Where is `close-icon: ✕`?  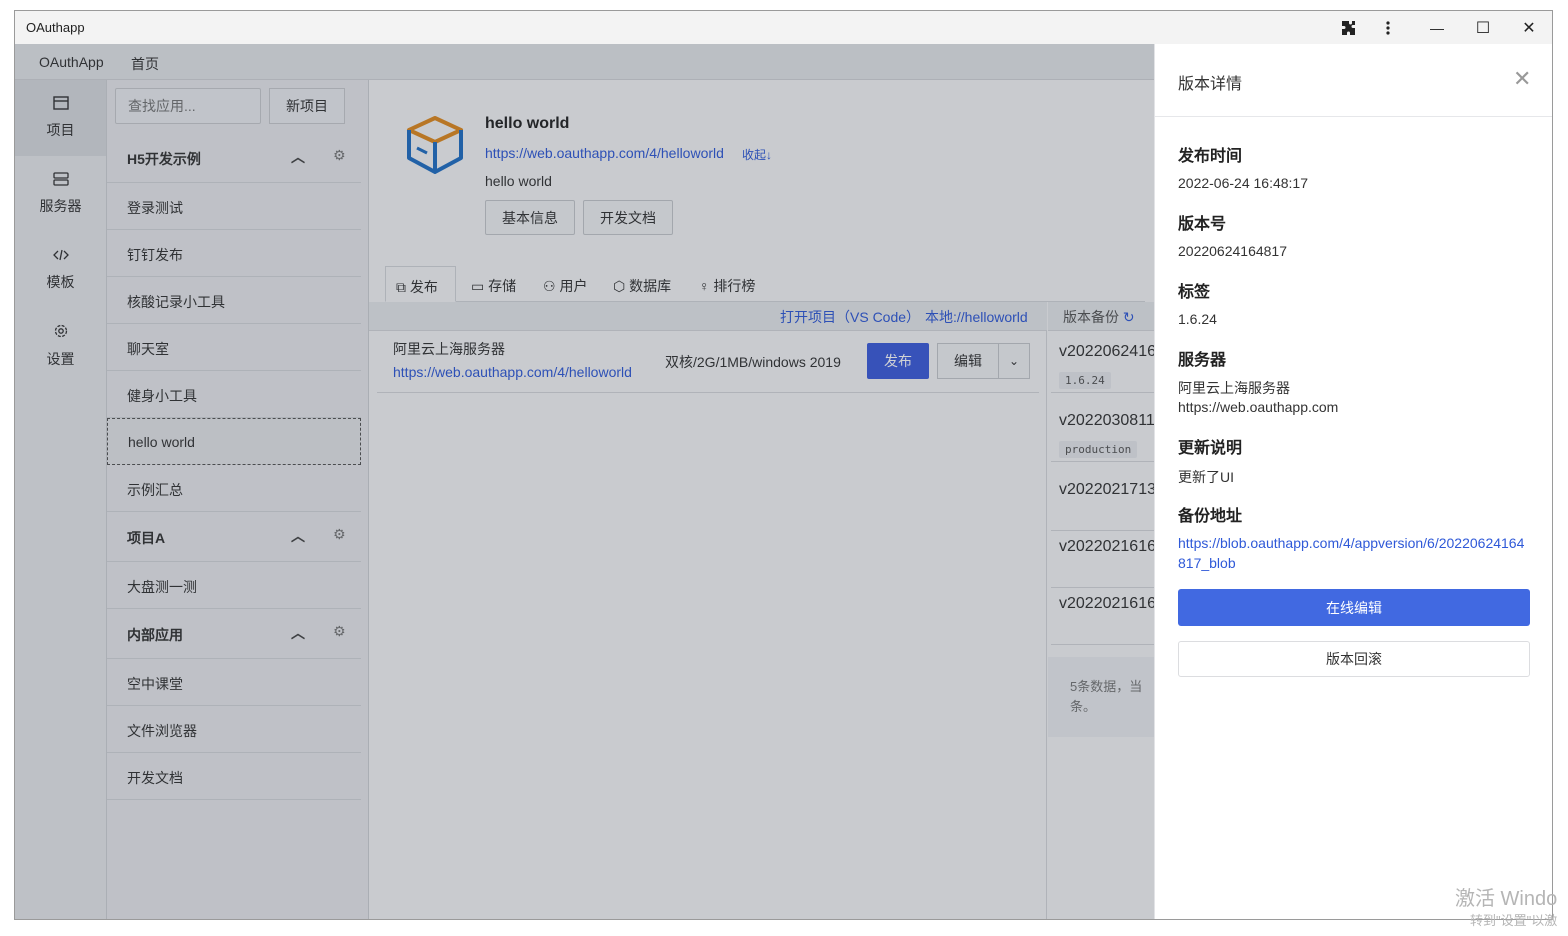 close-icon: ✕ is located at coordinates (1522, 79).